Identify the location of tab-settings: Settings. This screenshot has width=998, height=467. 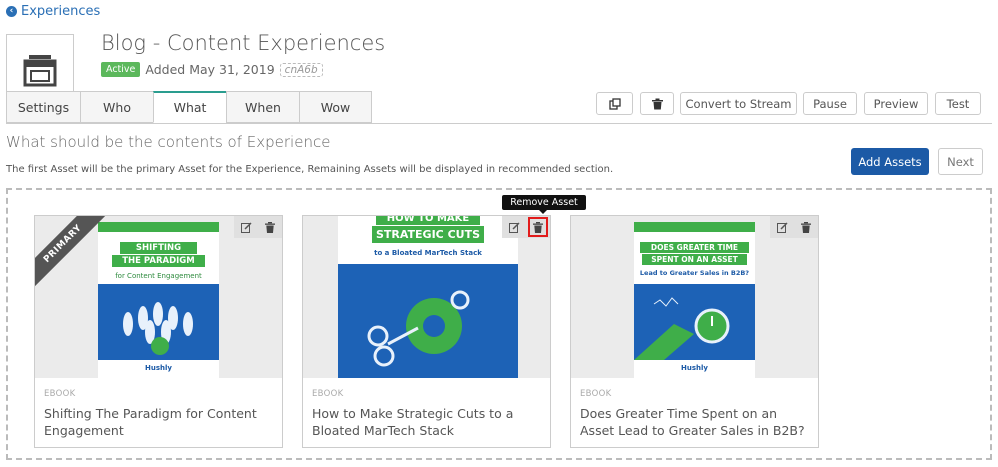
(43, 107).